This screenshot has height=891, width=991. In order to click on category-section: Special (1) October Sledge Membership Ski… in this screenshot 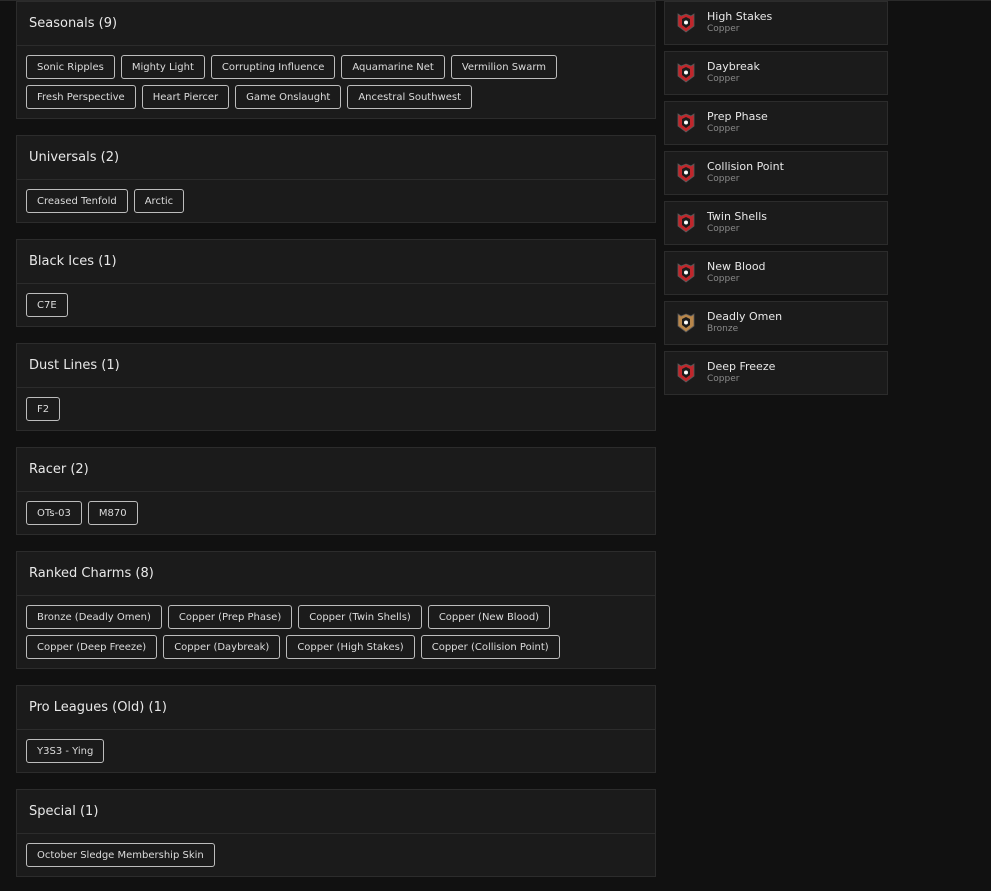, I will do `click(336, 833)`.